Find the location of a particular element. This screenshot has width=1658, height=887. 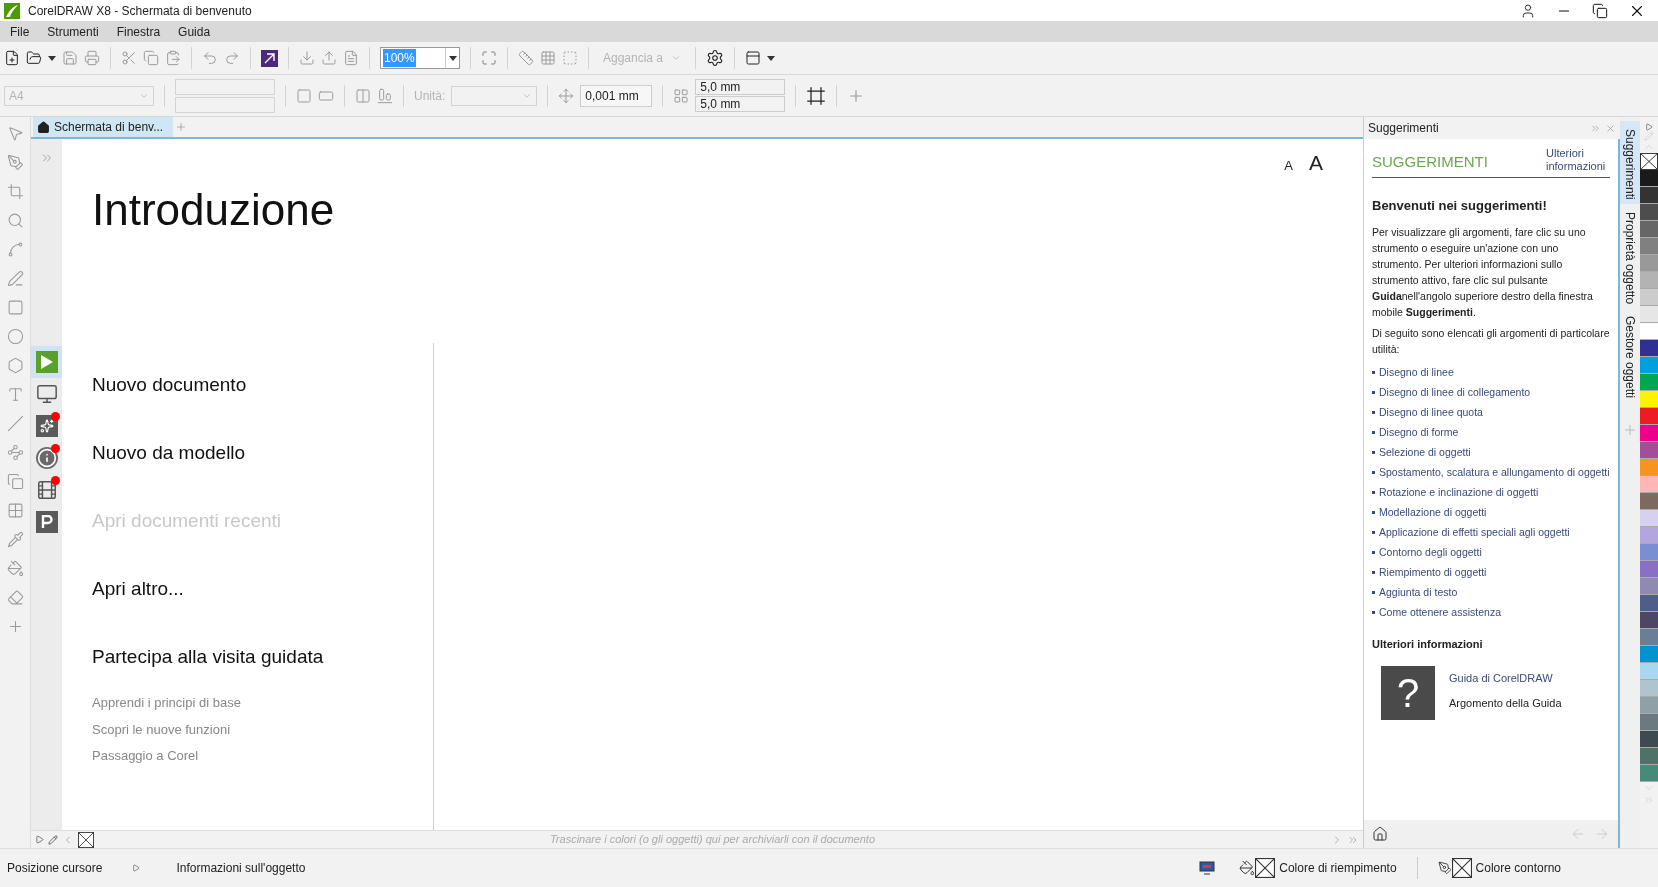

more-info-link: Ulteriori informazioni is located at coordinates (1578, 160).